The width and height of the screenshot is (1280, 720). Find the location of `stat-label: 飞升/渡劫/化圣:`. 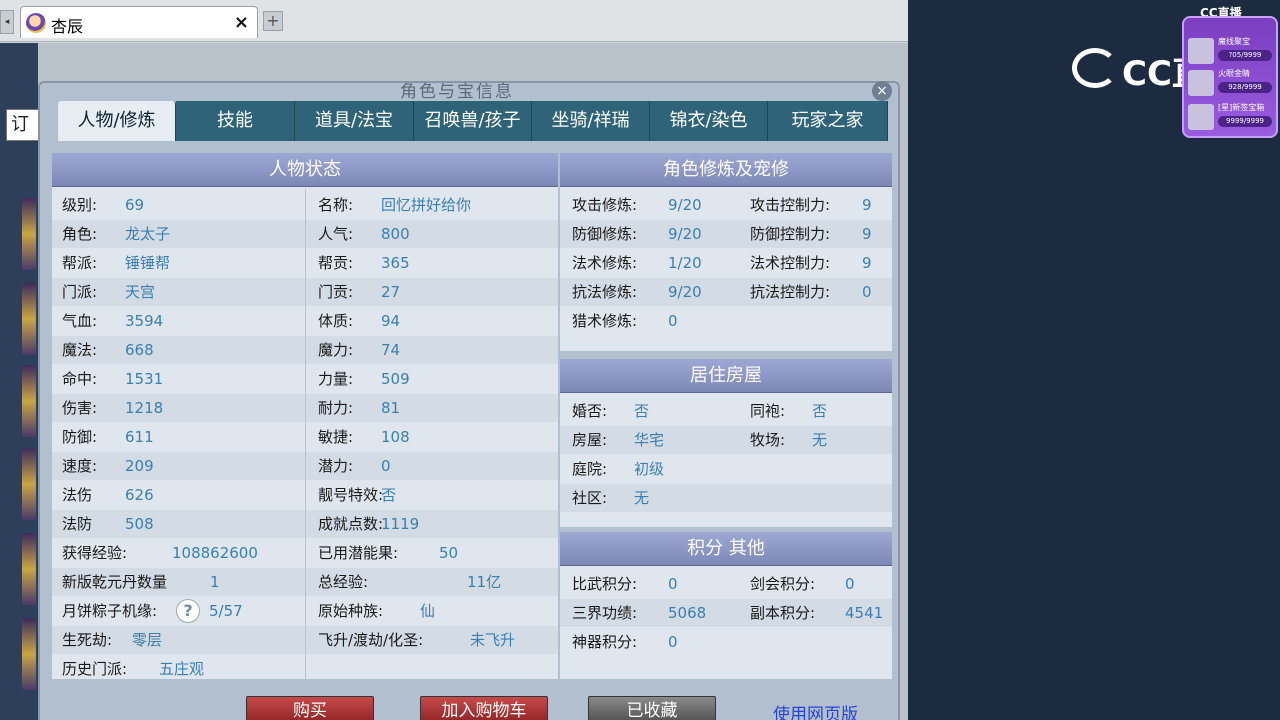

stat-label: 飞升/渡劫/化圣: is located at coordinates (371, 640).